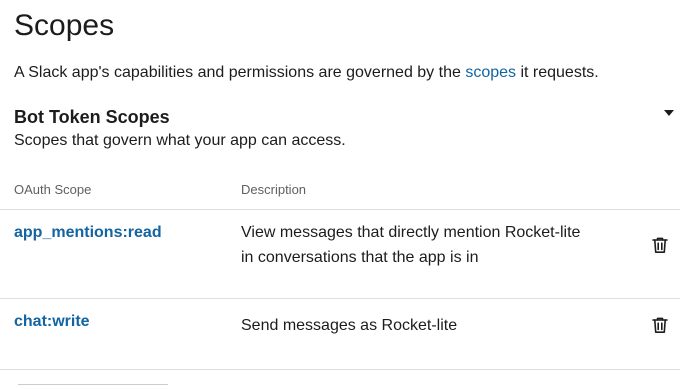  What do you see at coordinates (349, 325) in the screenshot?
I see `scope-description: Send messages as Rocket-lite` at bounding box center [349, 325].